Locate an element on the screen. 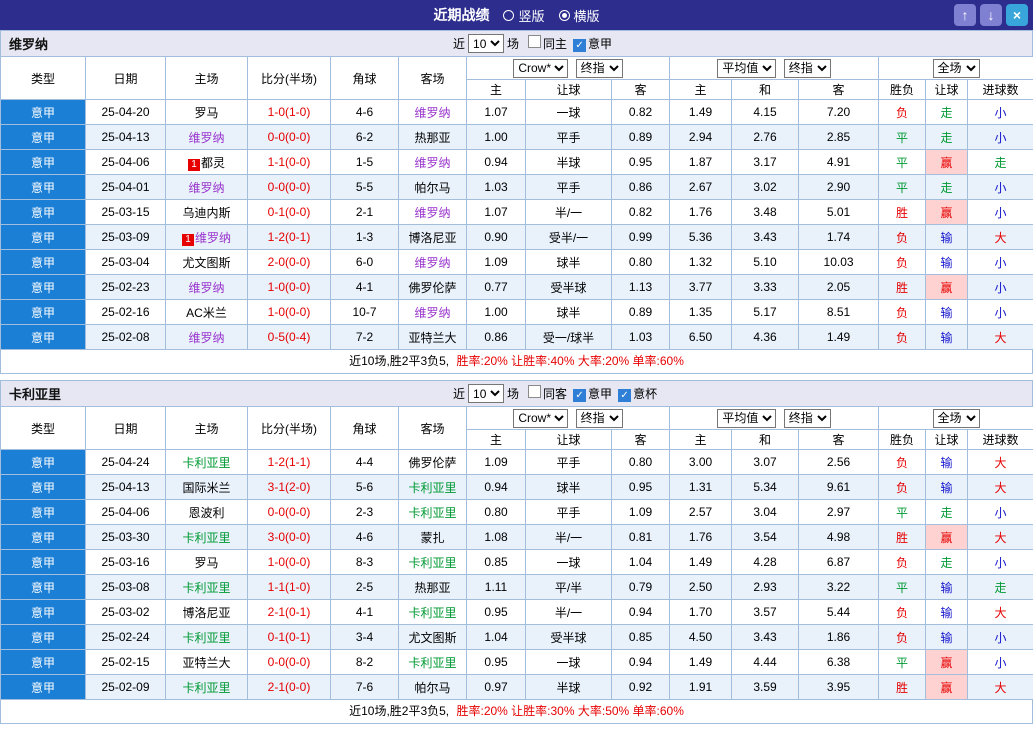 The height and width of the screenshot is (733, 1033). checkbox-label: 意杯 is located at coordinates (645, 394).